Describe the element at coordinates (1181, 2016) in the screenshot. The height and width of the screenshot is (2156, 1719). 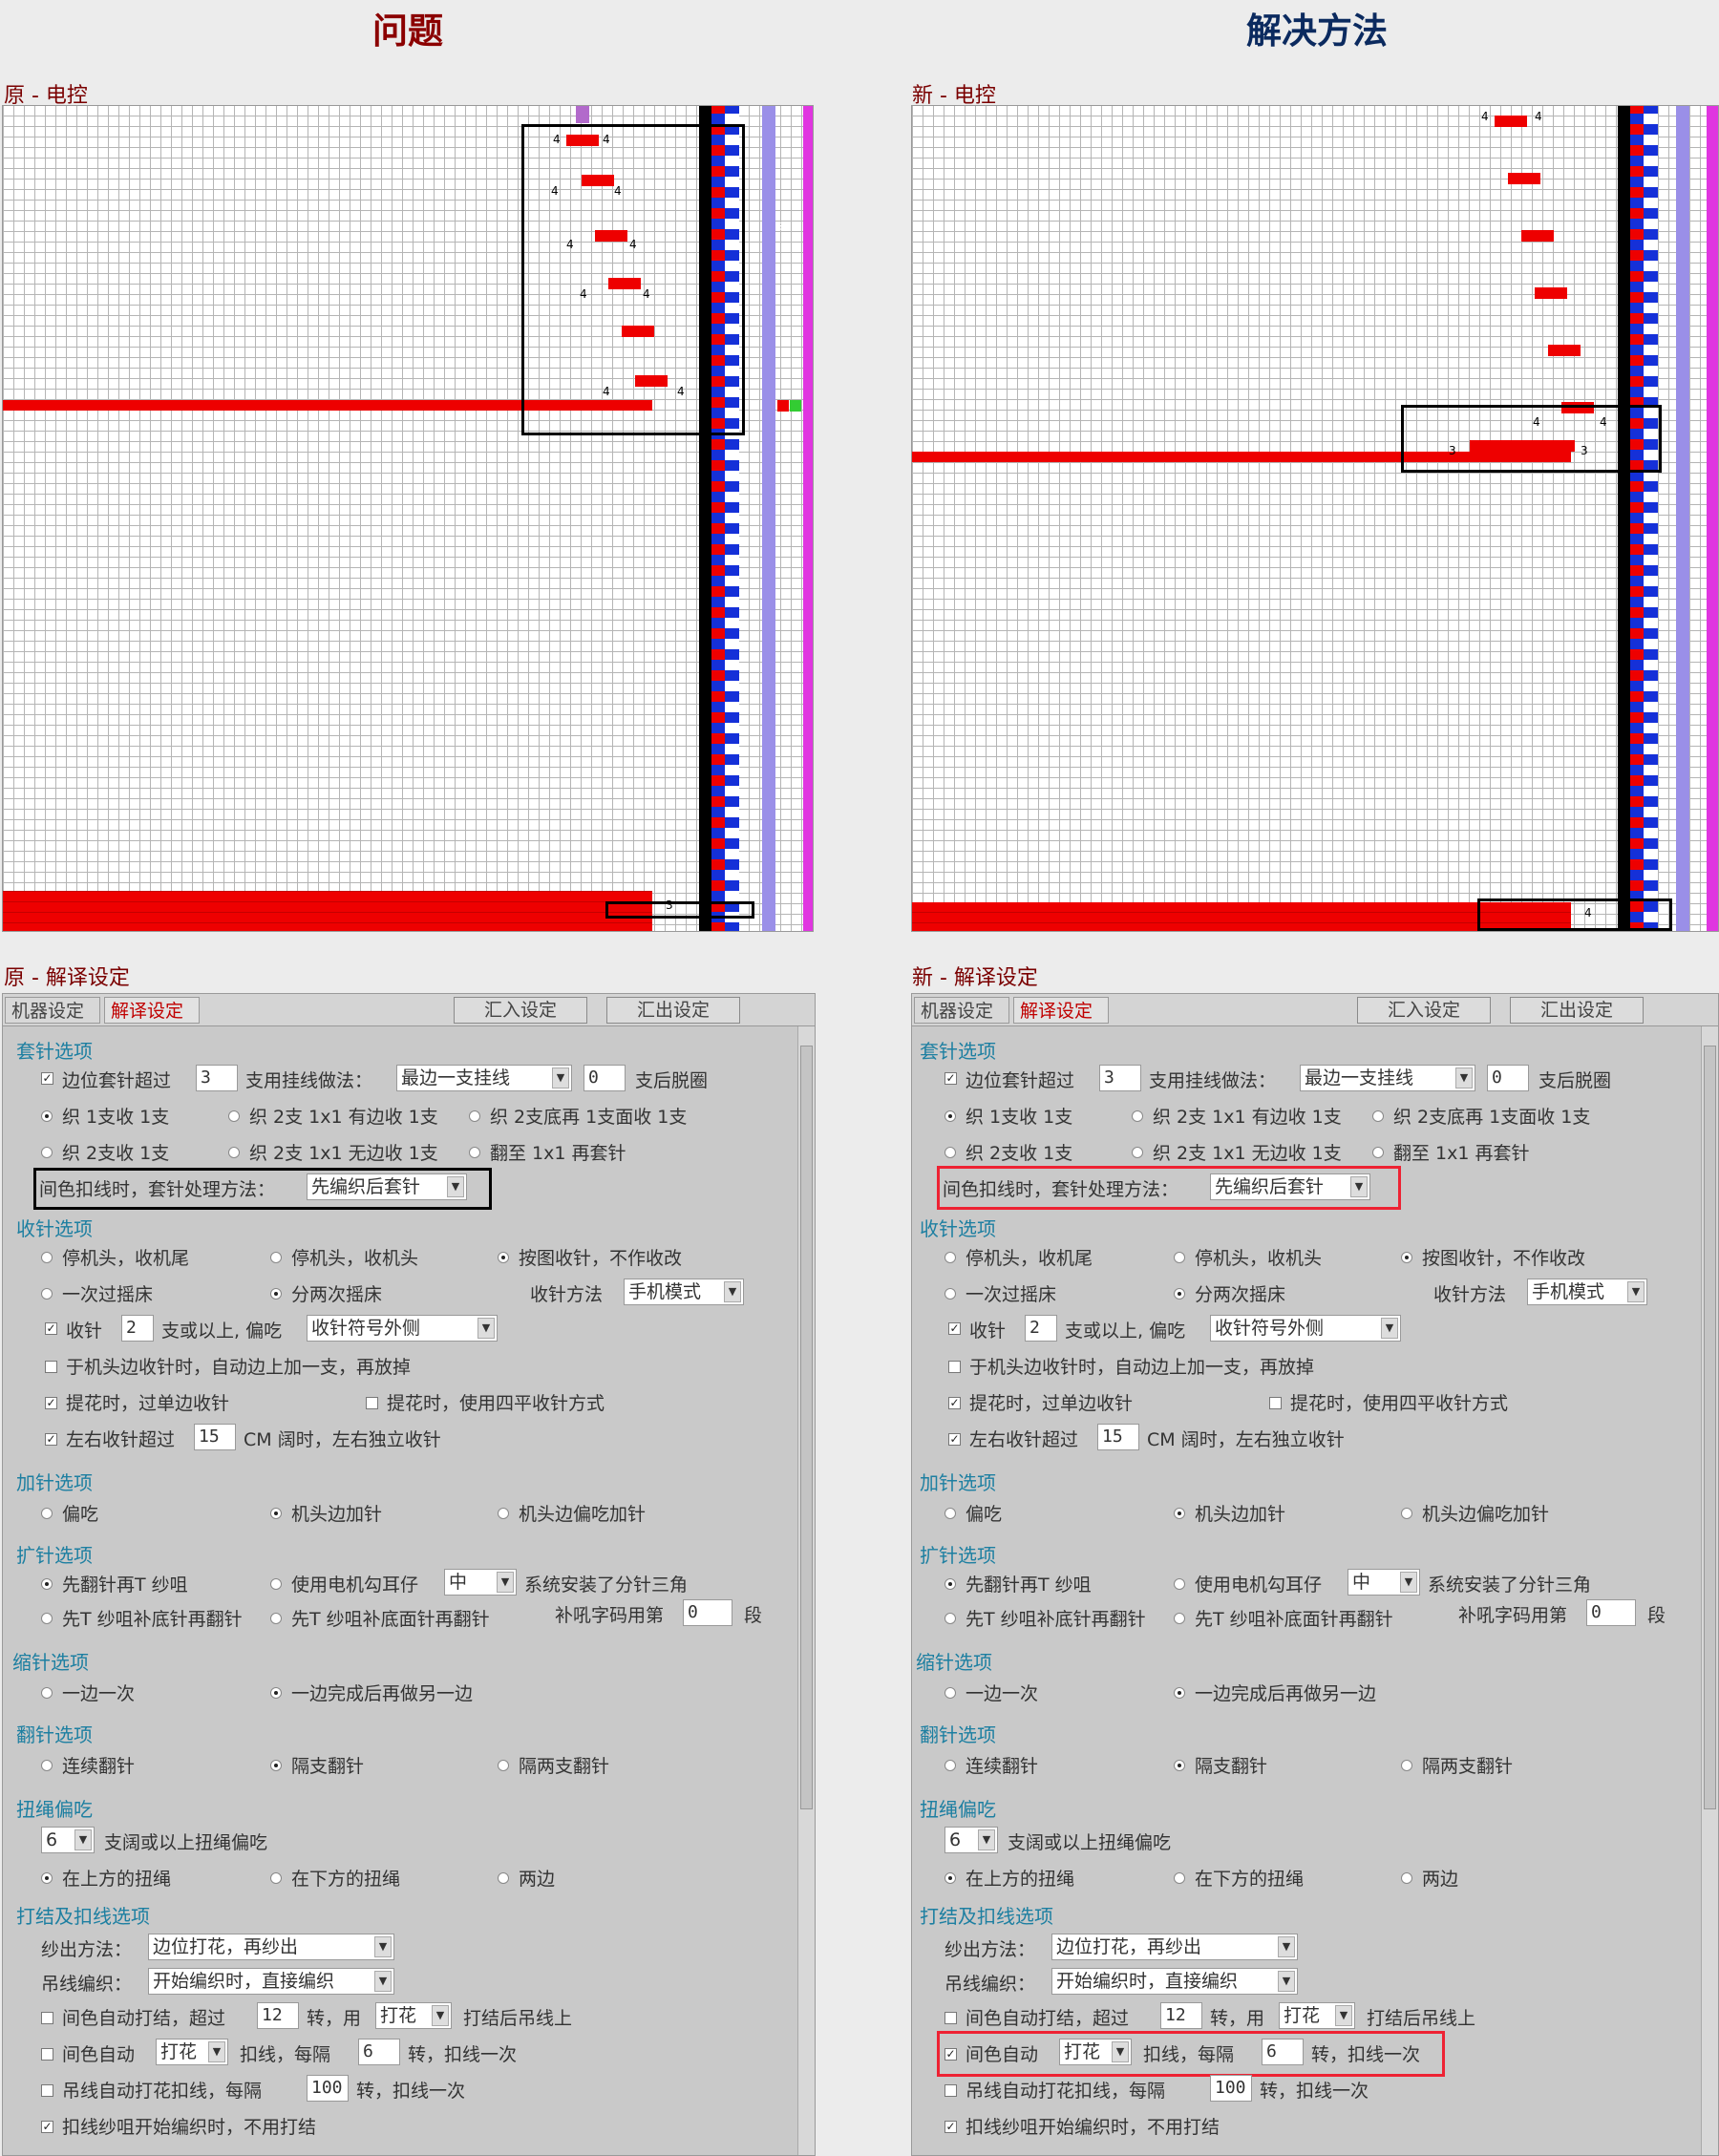
I see `knot-turns-input: 12` at that location.